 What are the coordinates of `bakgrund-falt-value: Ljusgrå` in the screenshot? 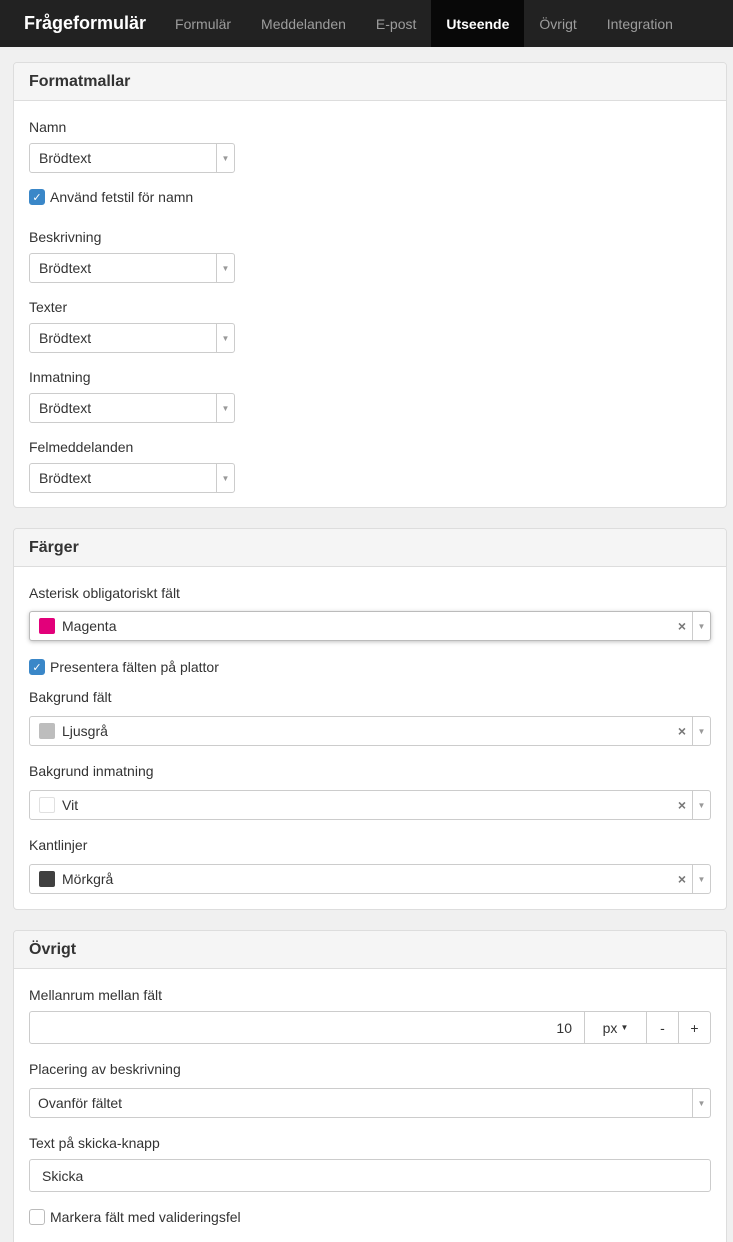 It's located at (85, 731).